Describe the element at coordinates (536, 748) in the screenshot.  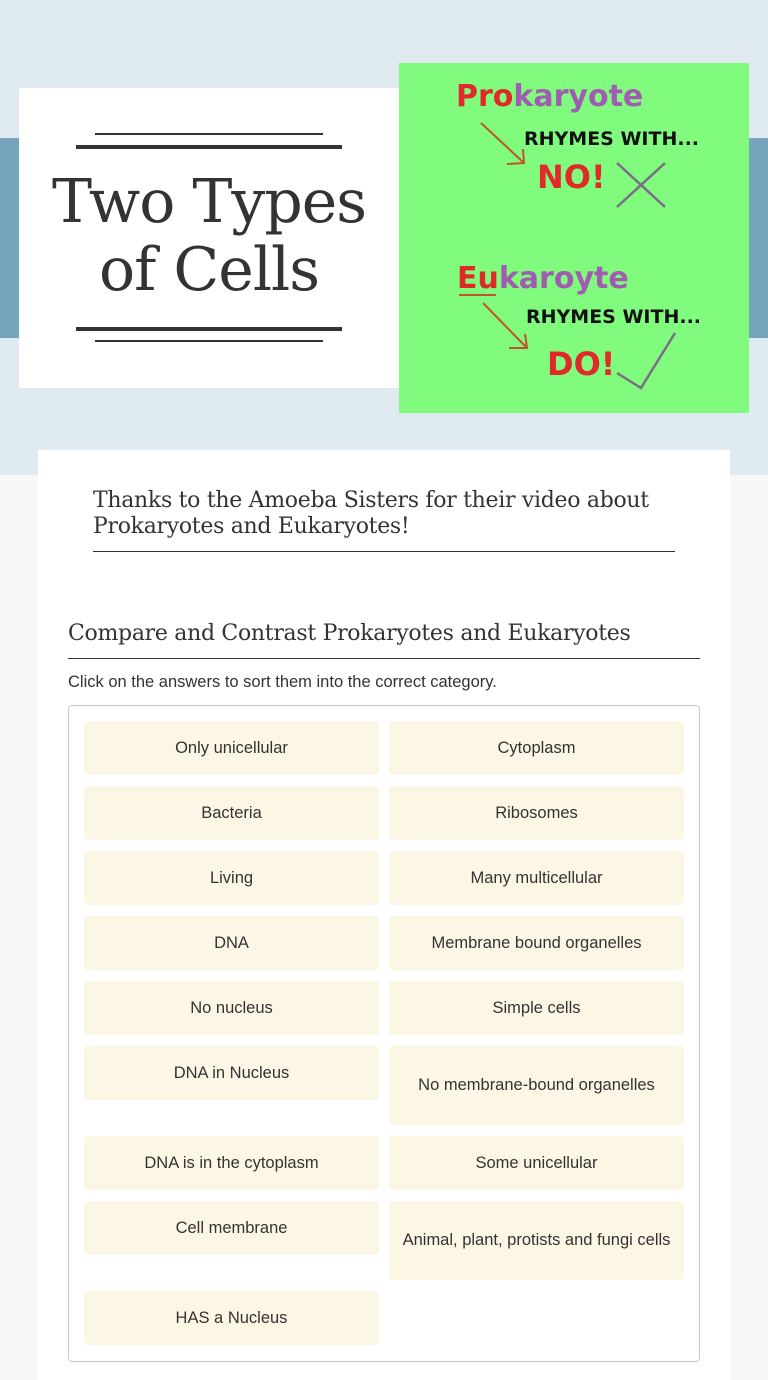
I see `answer-chip: Cytoplasm` at that location.